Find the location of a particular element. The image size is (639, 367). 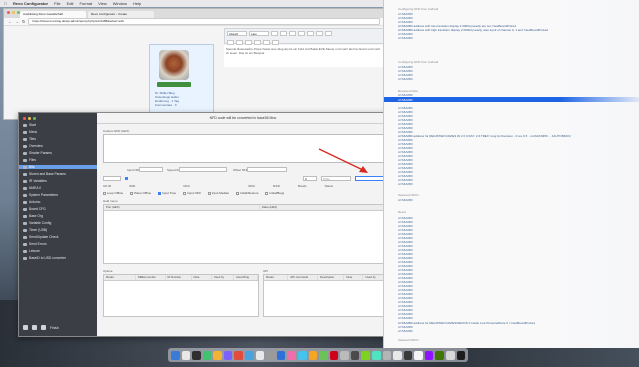

sidebar-item: Menu is located at coordinates (30, 132).